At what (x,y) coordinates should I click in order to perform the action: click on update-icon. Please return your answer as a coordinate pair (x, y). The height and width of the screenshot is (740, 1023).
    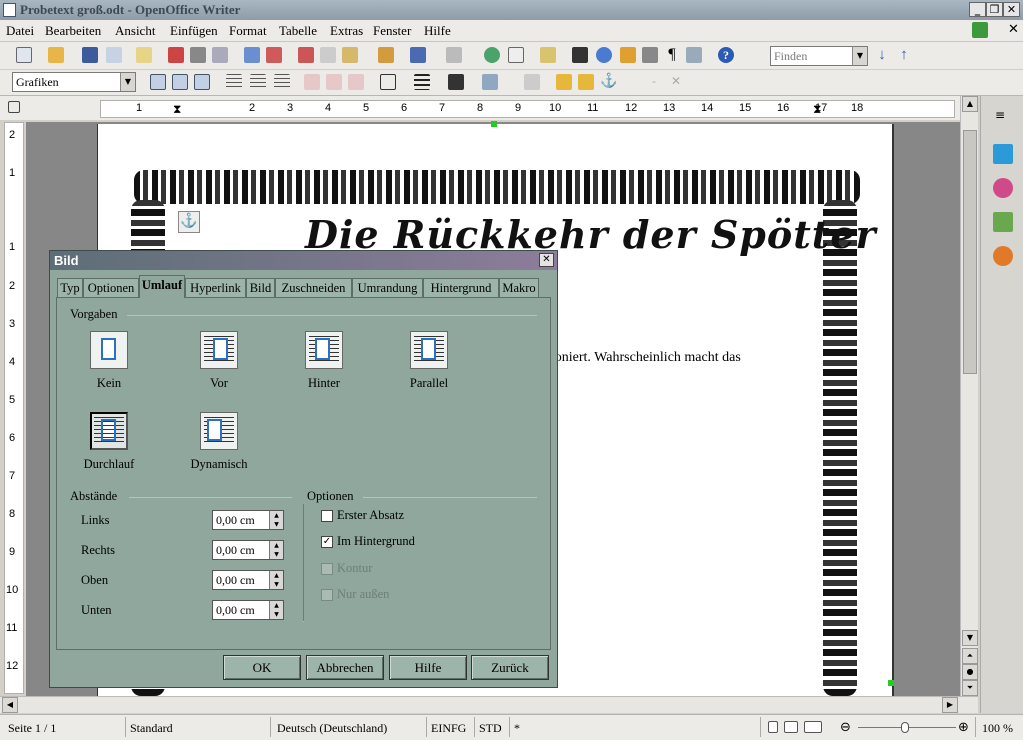
    Looking at the image, I should click on (980, 30).